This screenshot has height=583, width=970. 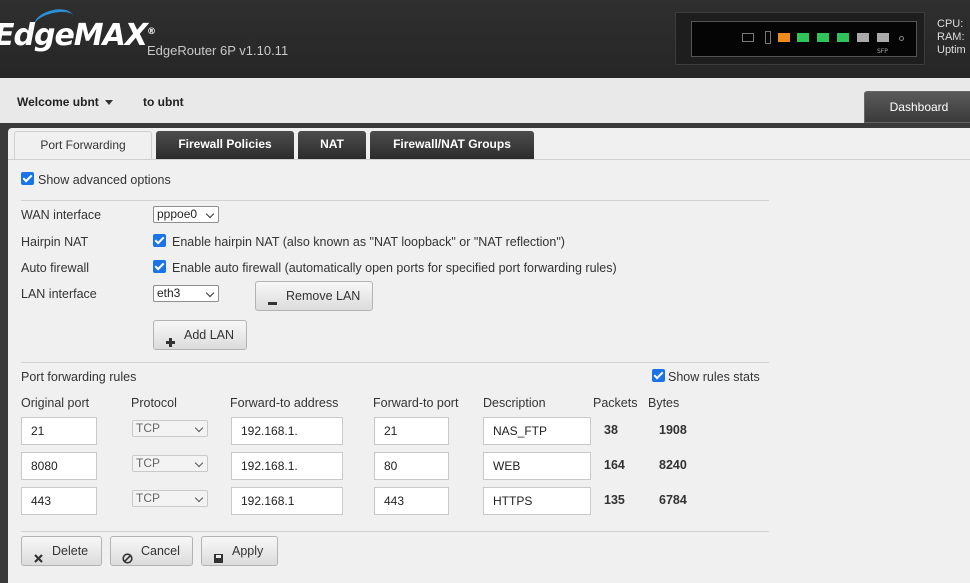 I want to click on col-description: Description, so click(x=514, y=403).